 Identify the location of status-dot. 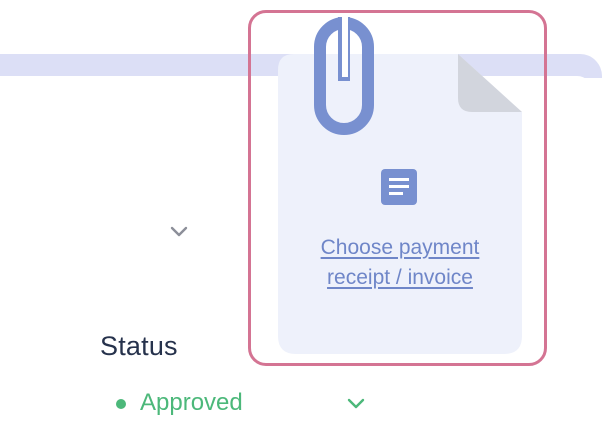
(121, 404).